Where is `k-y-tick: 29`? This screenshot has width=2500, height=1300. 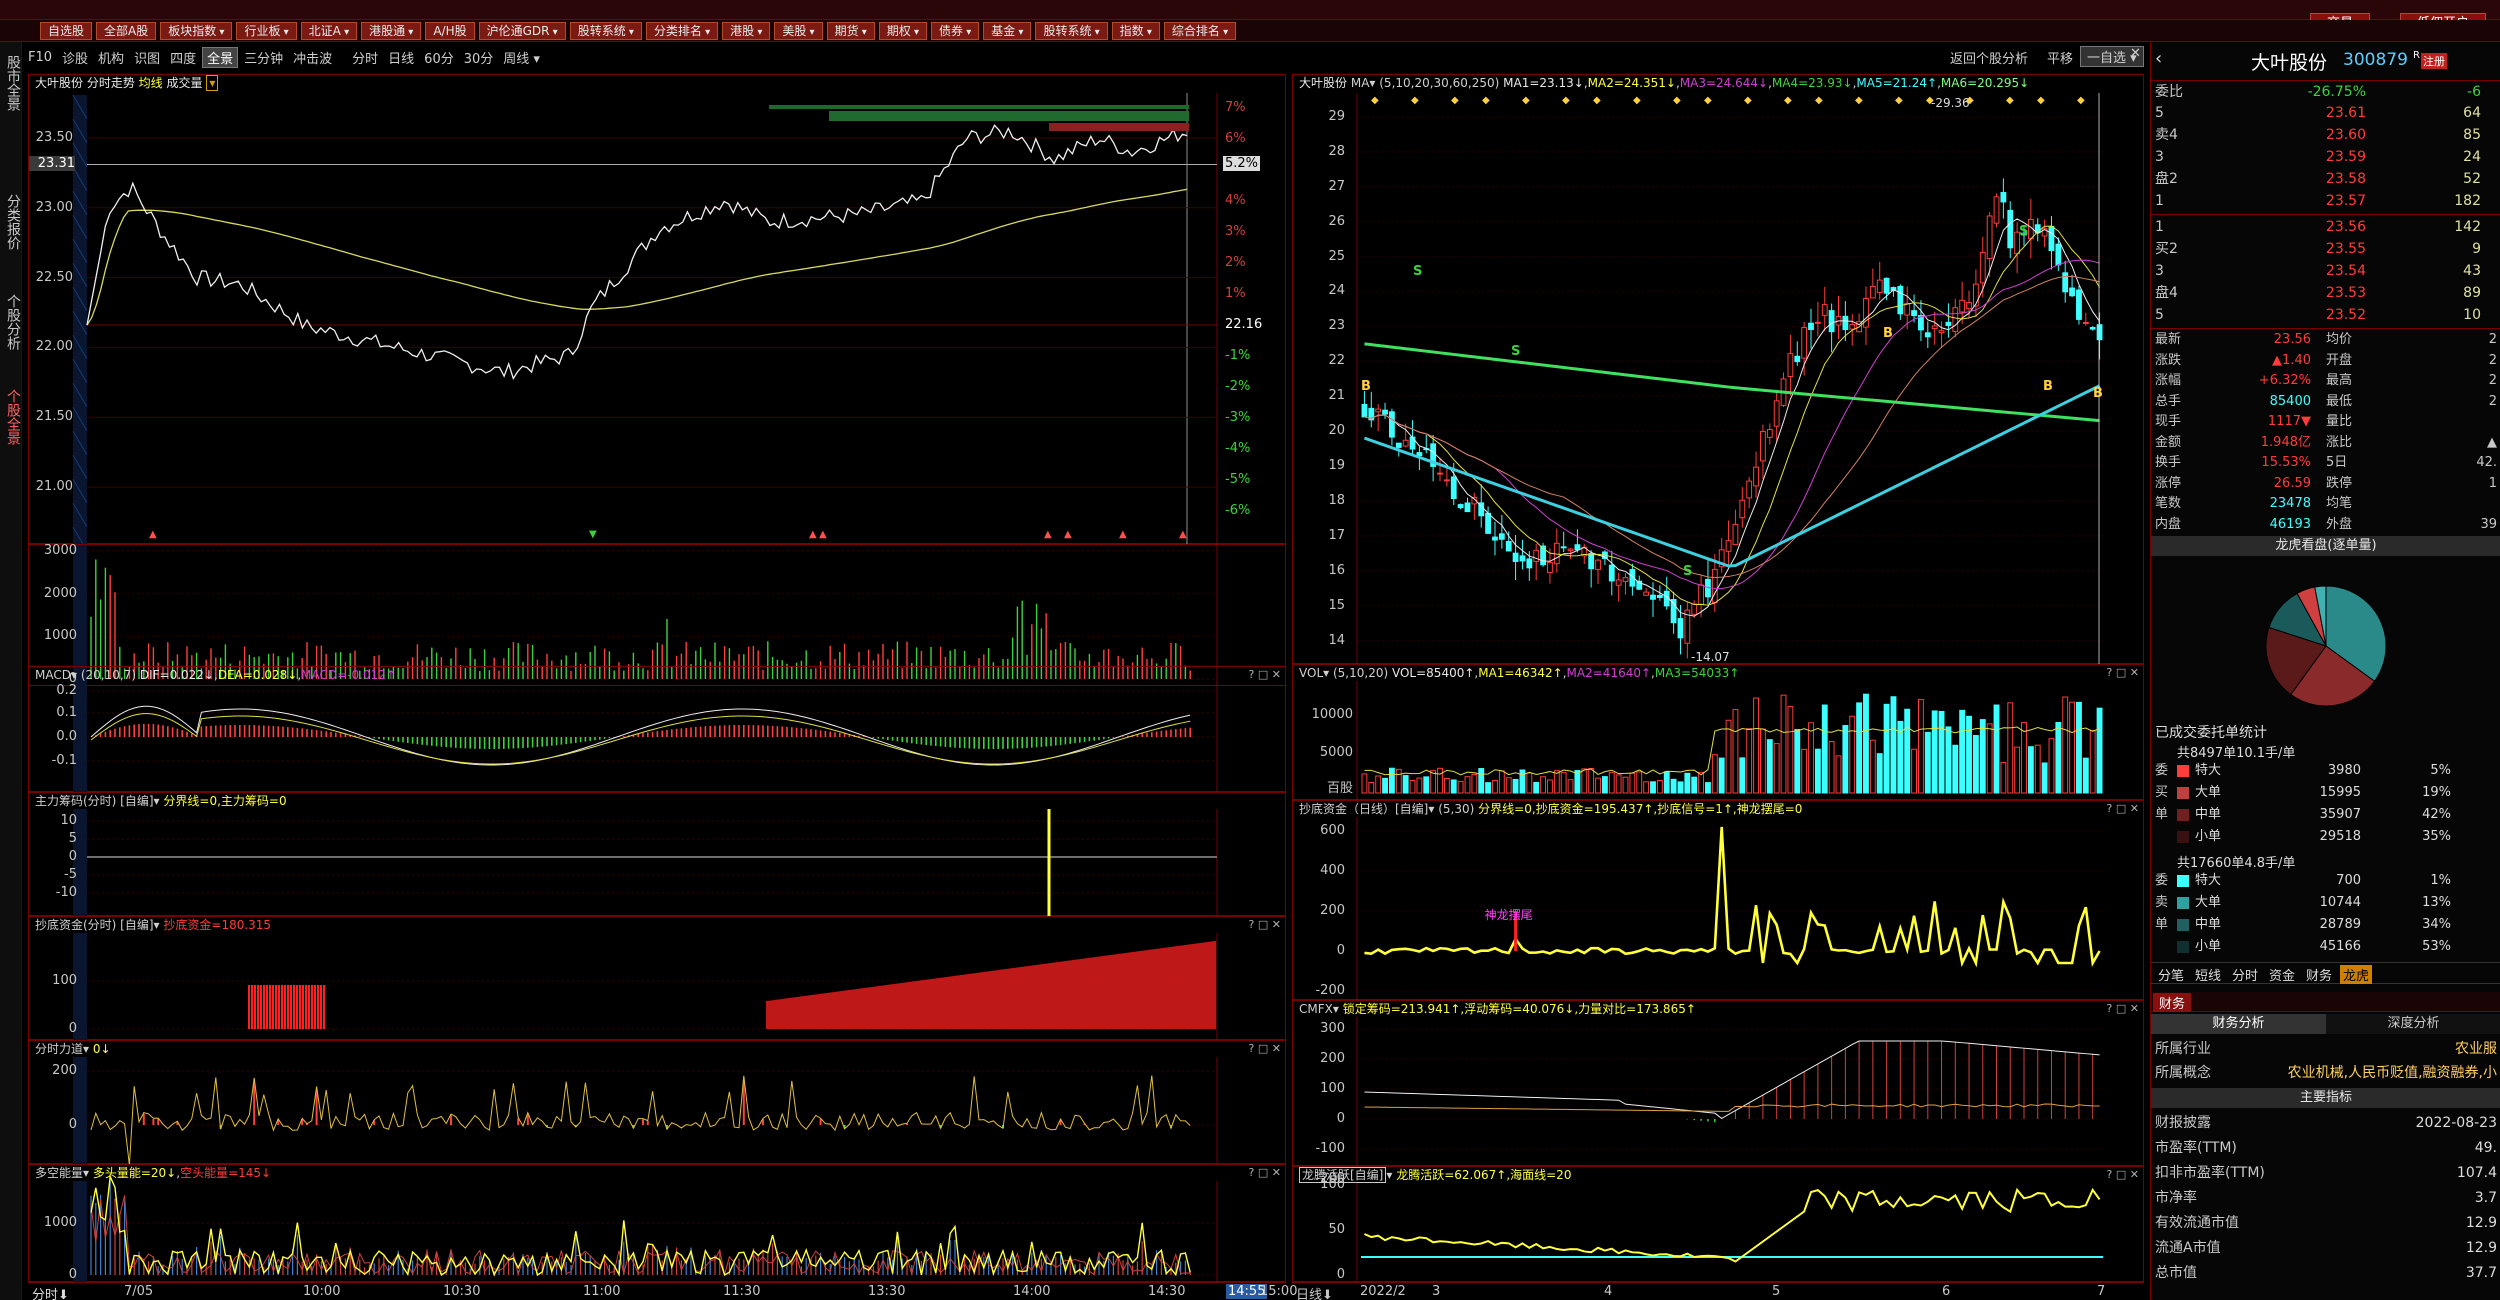 k-y-tick: 29 is located at coordinates (1336, 116).